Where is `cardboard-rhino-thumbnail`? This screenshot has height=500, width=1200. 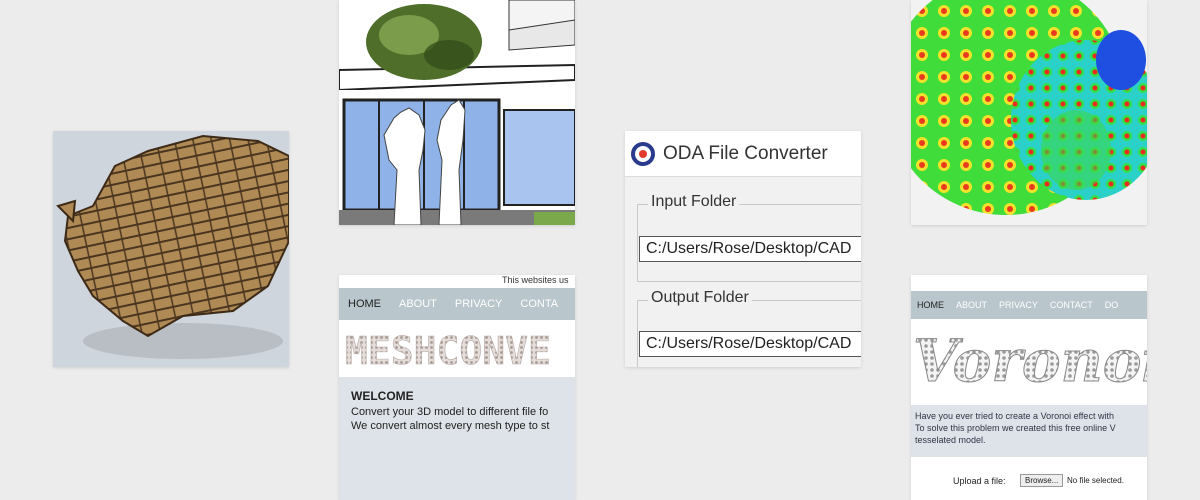 cardboard-rhino-thumbnail is located at coordinates (171, 249).